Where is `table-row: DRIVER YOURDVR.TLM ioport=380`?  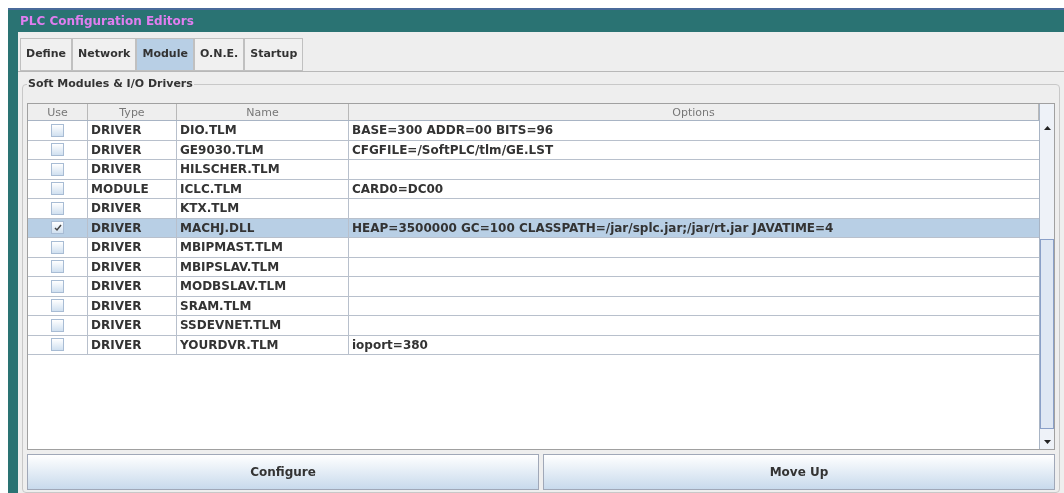
table-row: DRIVER YOURDVR.TLM ioport=380 is located at coordinates (533, 345).